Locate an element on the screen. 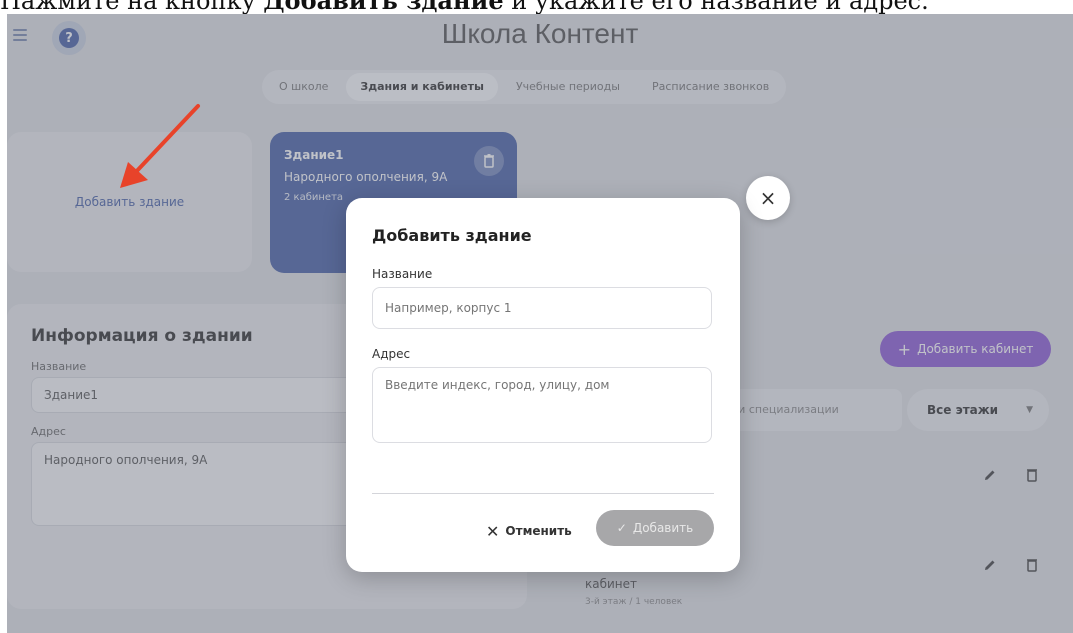 The image size is (1073, 633). close-icon: × is located at coordinates (768, 198).